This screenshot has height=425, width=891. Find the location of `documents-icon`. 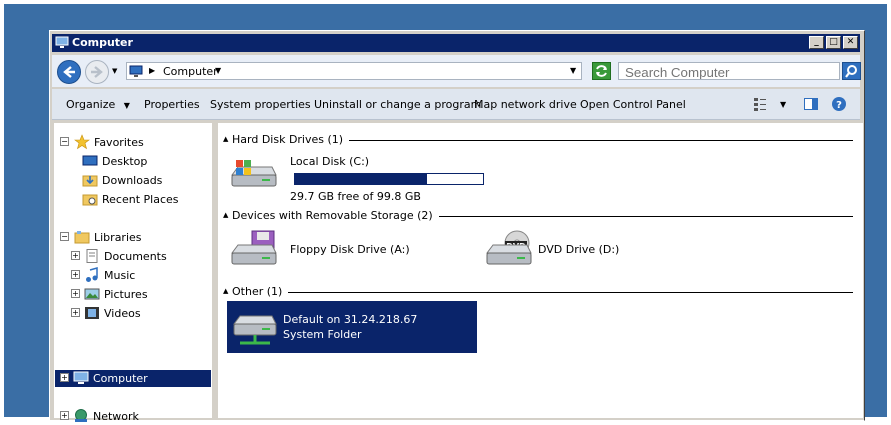

documents-icon is located at coordinates (92, 256).